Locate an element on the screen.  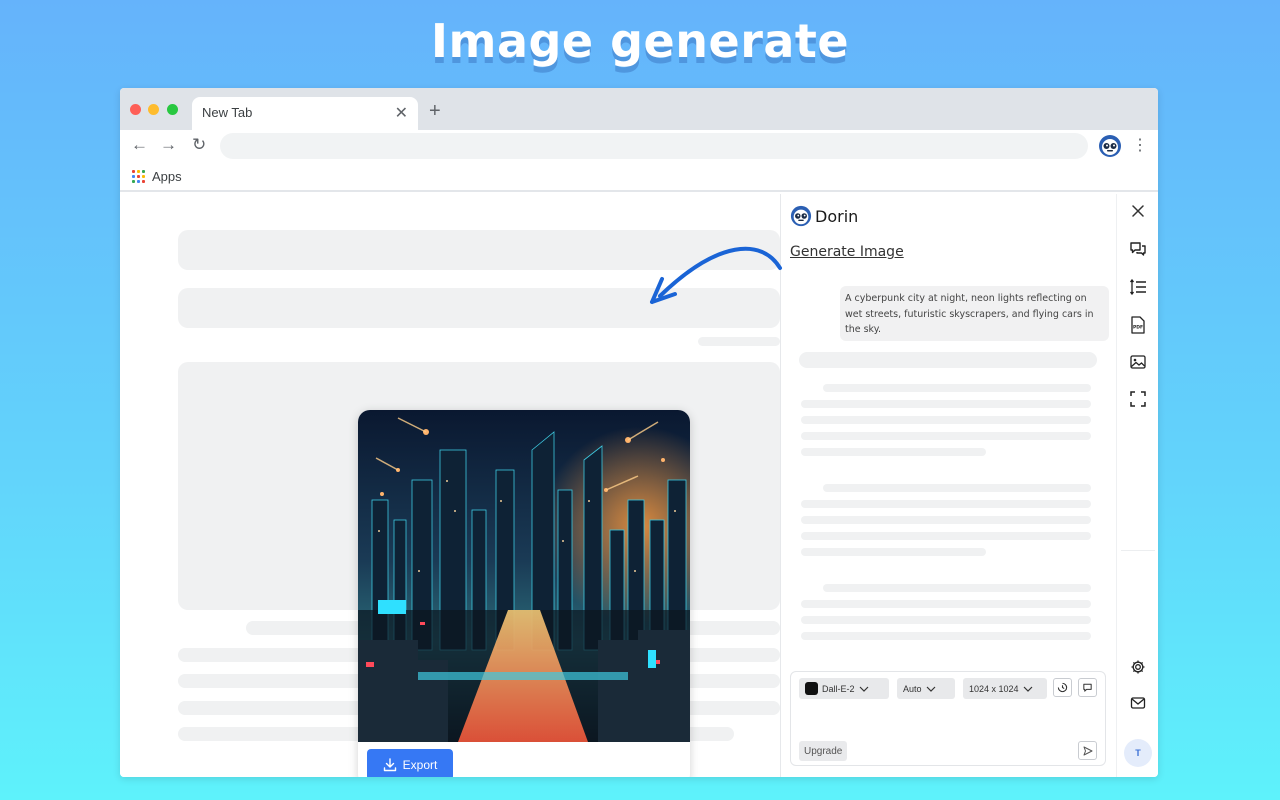
new-chat-button is located at coordinates (1087, 687).